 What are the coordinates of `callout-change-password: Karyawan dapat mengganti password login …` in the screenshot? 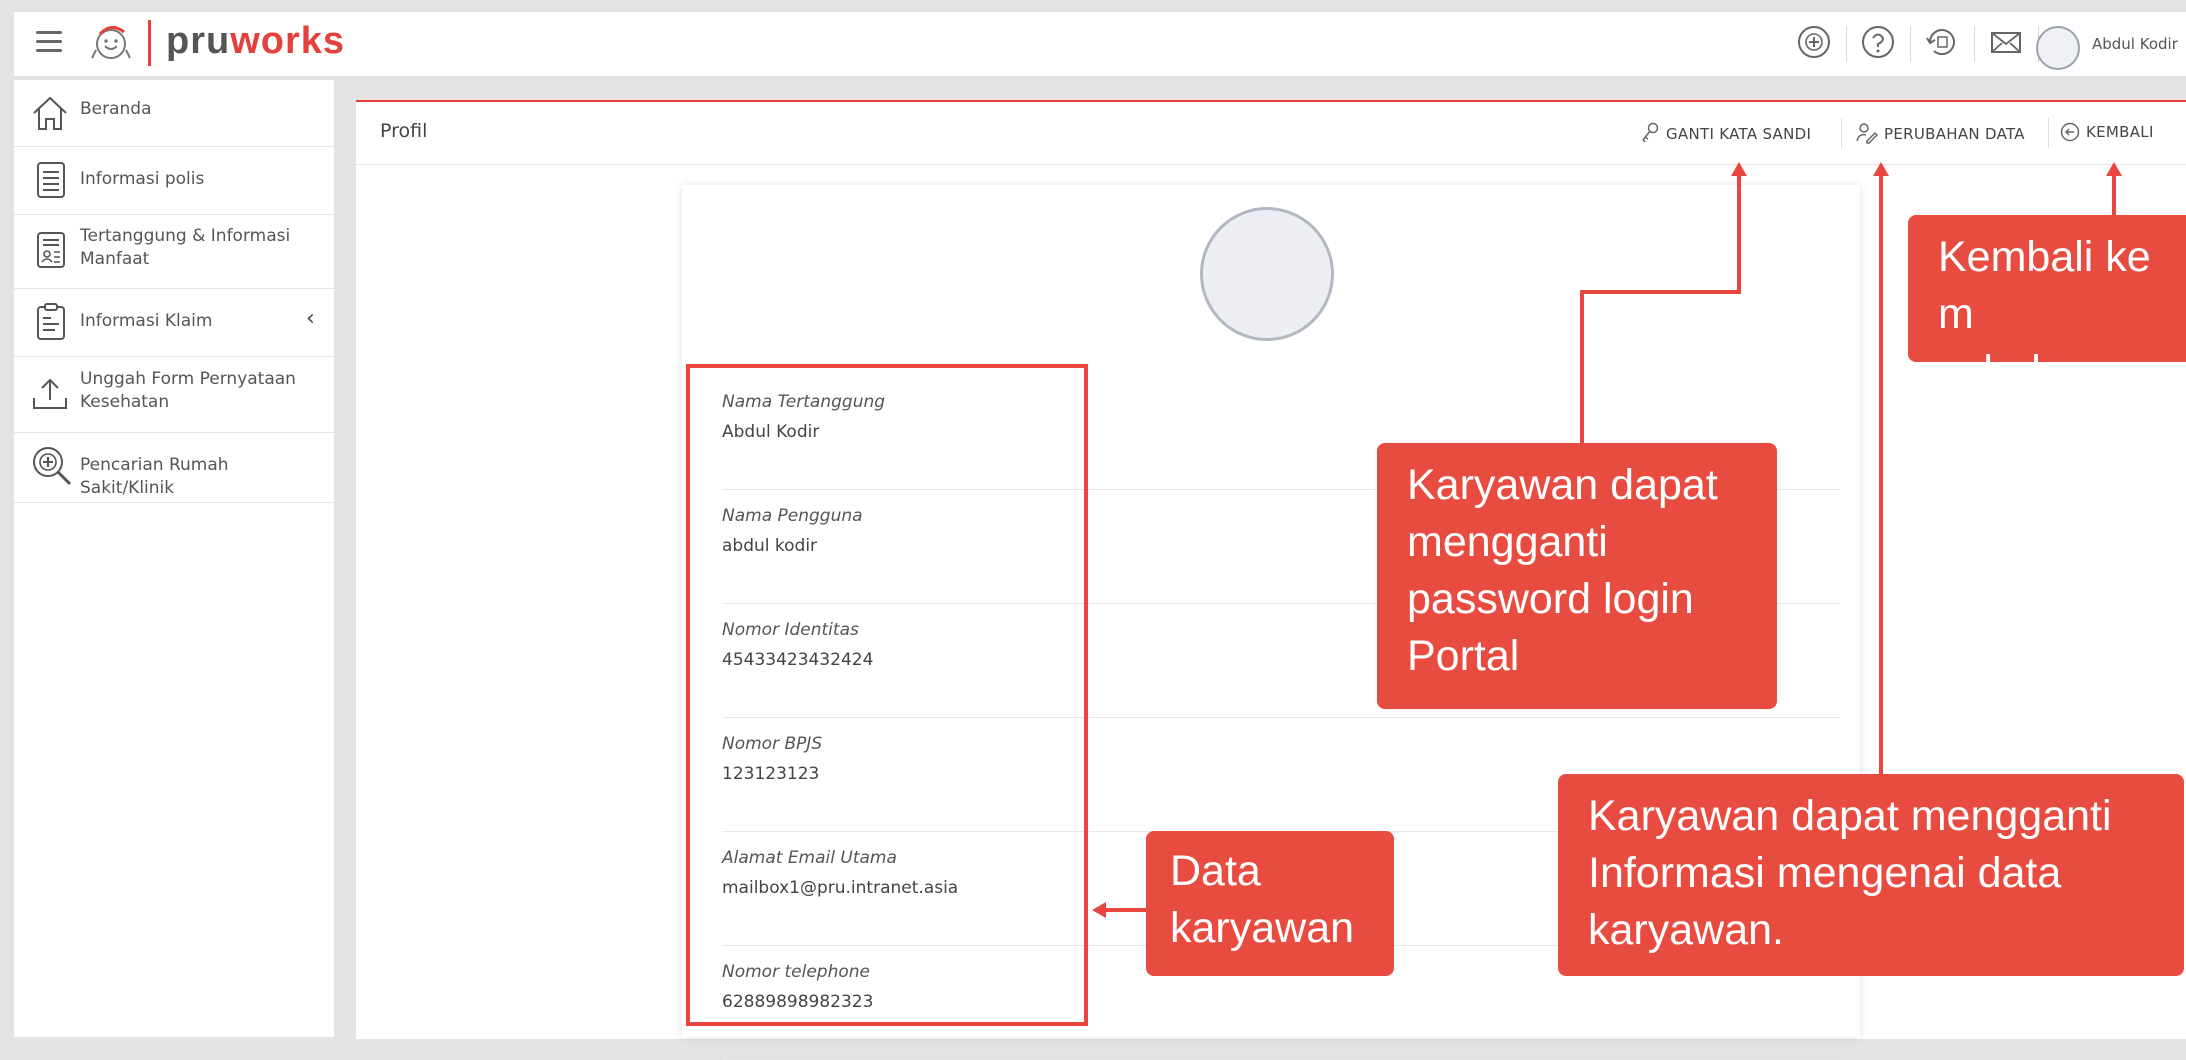 It's located at (1577, 576).